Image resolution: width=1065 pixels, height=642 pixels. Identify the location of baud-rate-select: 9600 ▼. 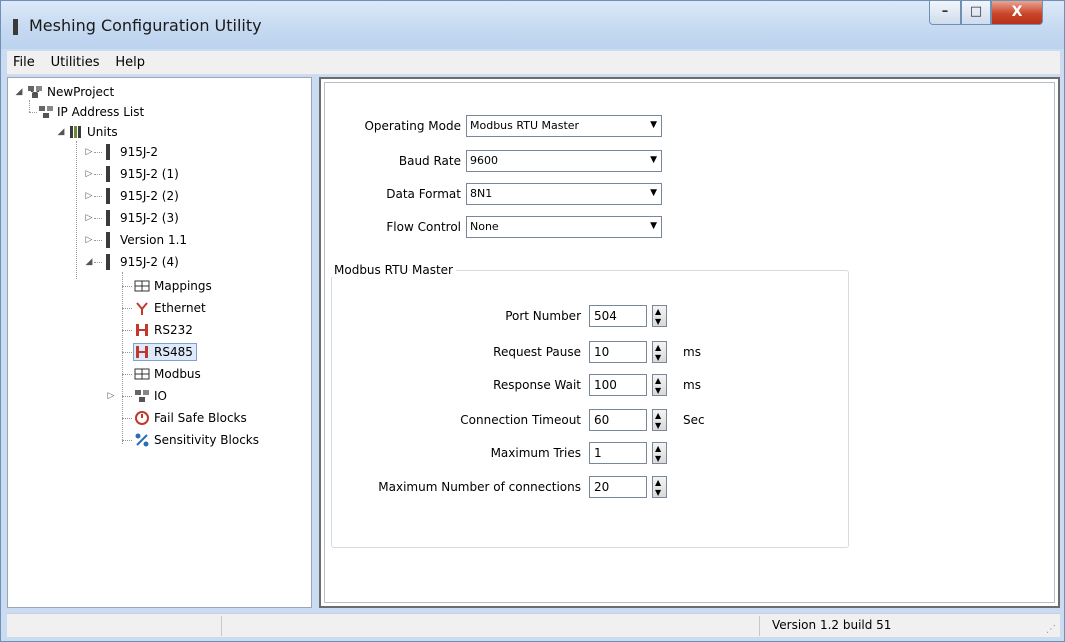
(564, 161).